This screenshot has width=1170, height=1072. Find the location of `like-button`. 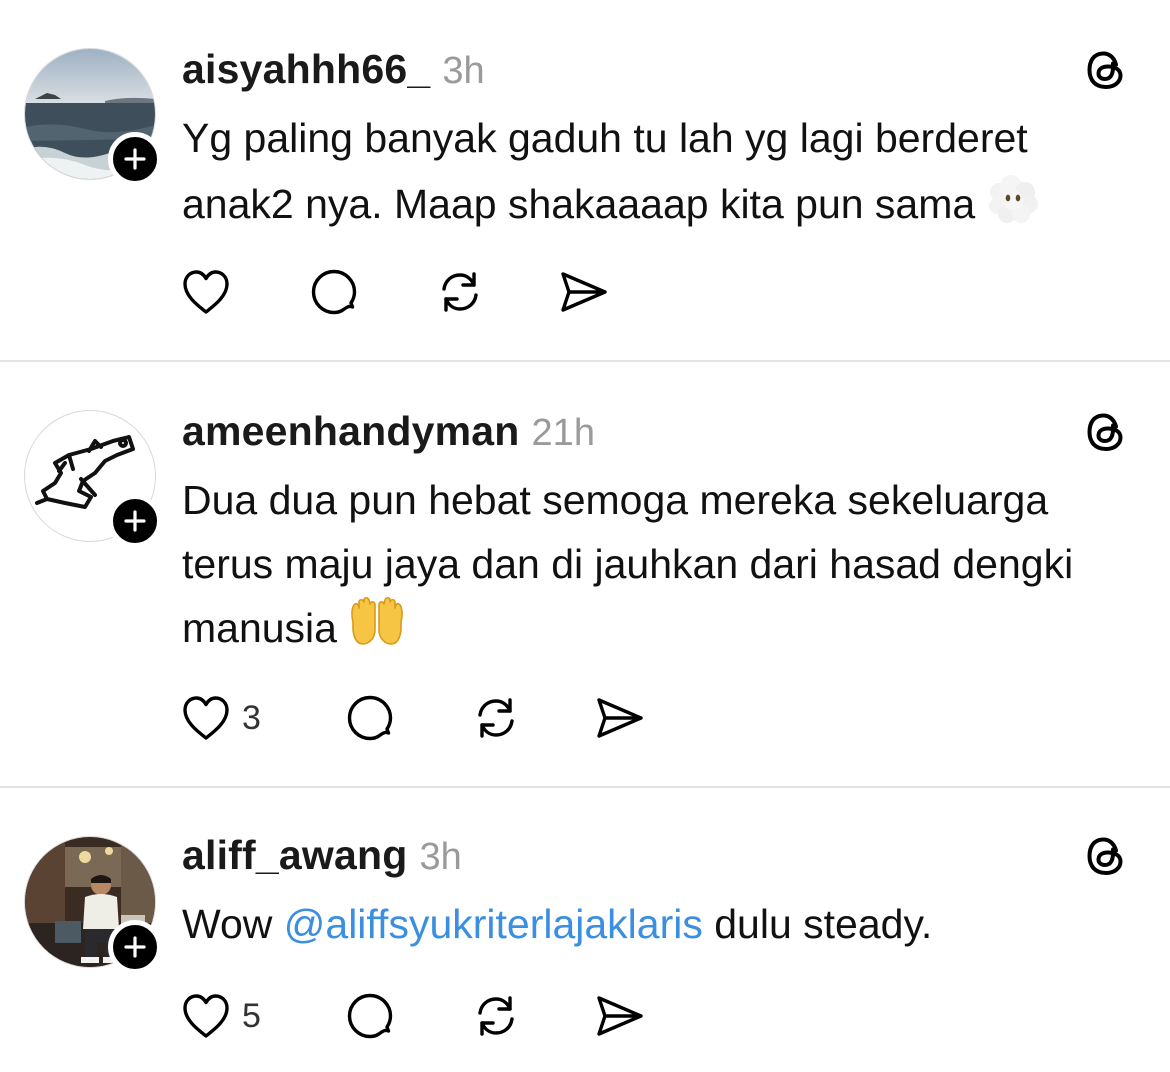

like-button is located at coordinates (244, 292).